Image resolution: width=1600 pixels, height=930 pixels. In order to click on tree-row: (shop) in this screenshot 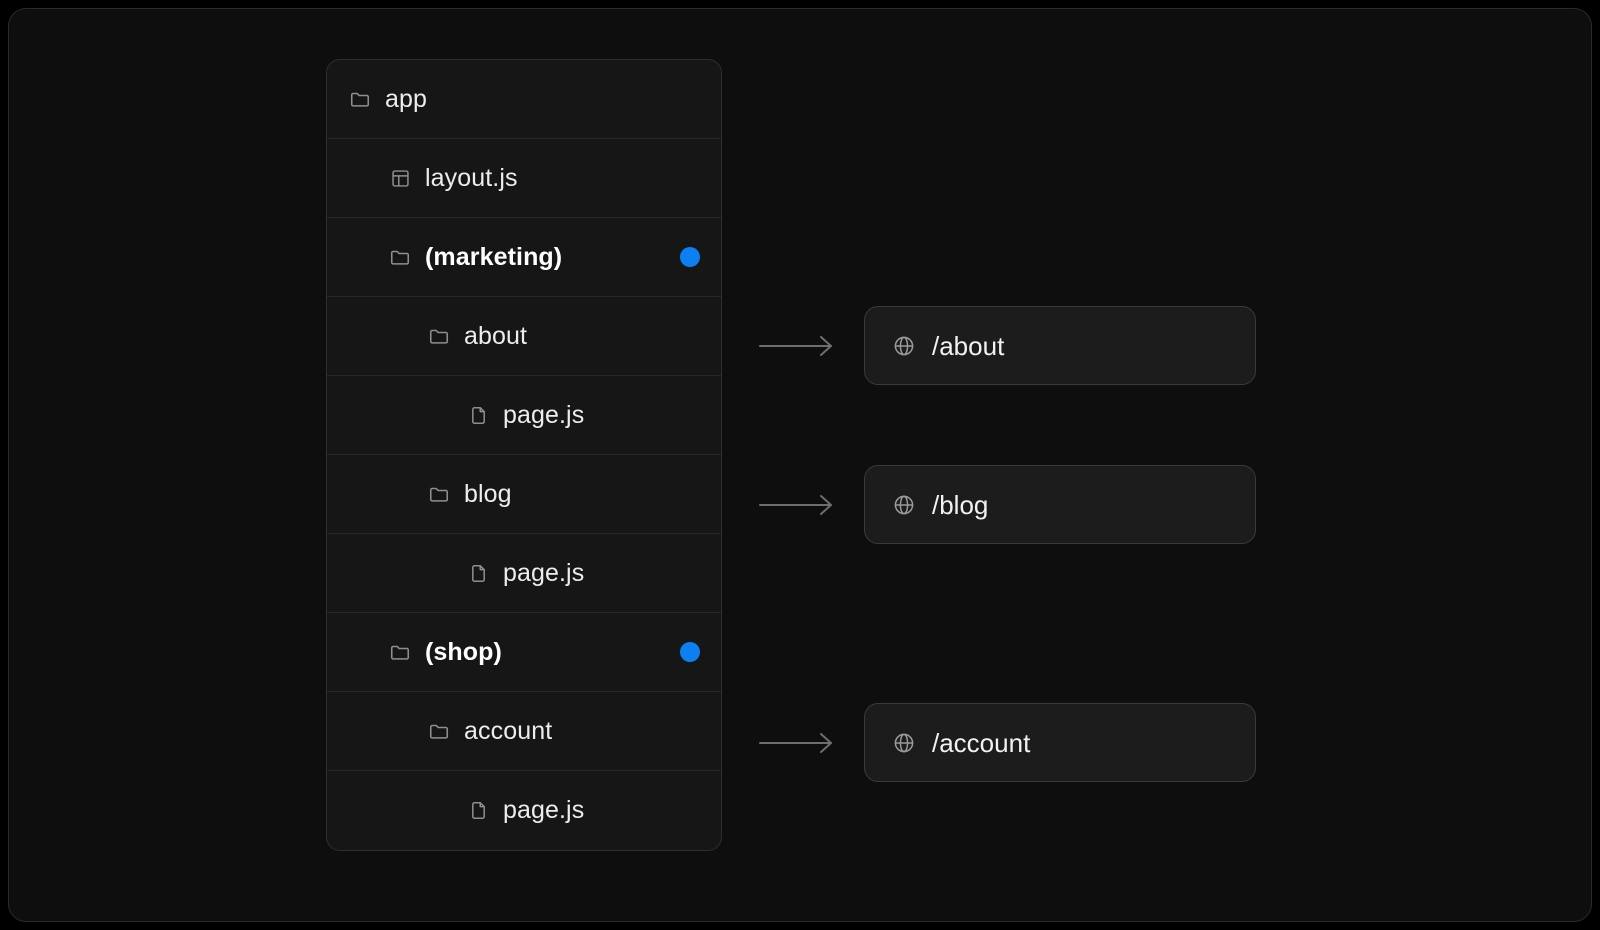, I will do `click(524, 652)`.